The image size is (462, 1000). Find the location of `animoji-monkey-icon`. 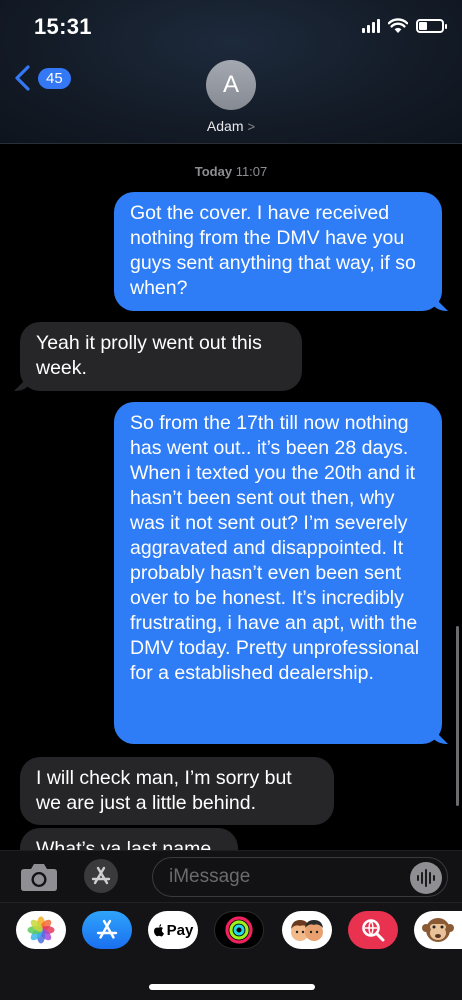

animoji-monkey-icon is located at coordinates (438, 930).